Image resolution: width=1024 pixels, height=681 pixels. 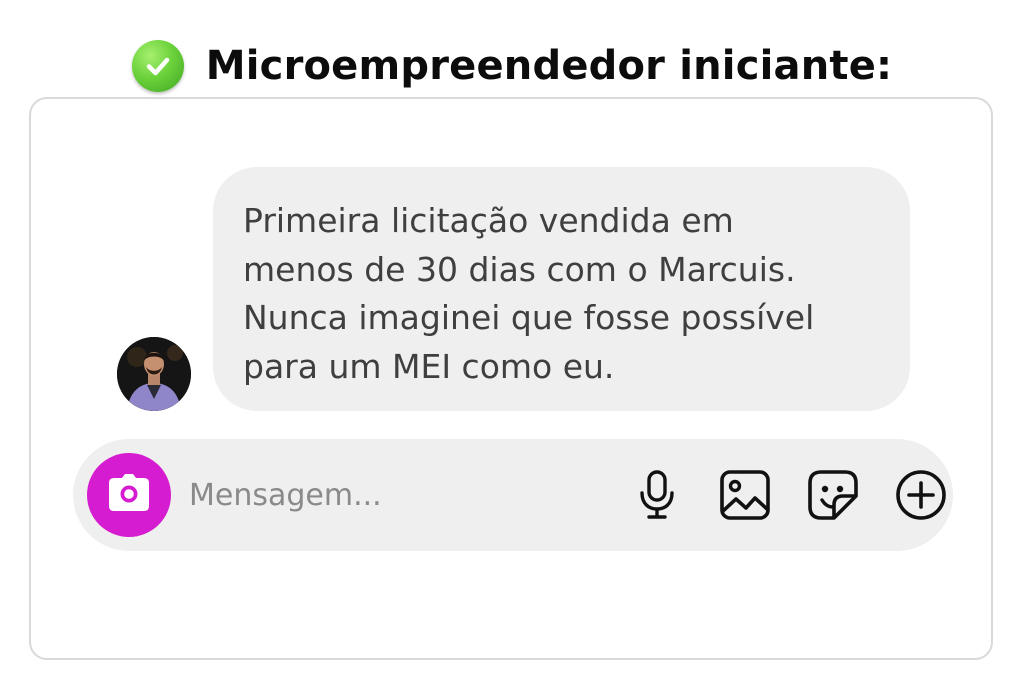 What do you see at coordinates (549, 66) in the screenshot?
I see `page-title: Microempreendedor iniciante:` at bounding box center [549, 66].